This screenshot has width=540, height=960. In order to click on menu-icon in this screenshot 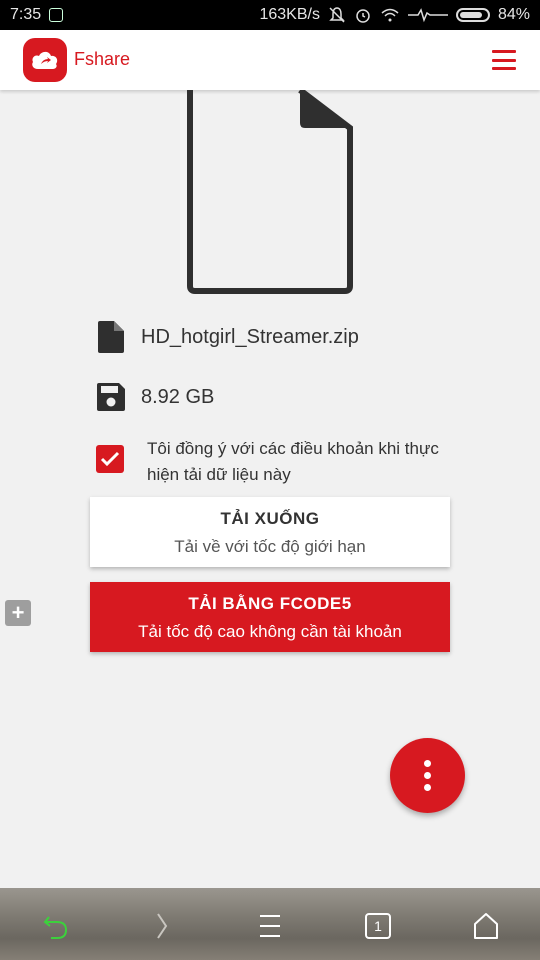, I will do `click(270, 926)`.